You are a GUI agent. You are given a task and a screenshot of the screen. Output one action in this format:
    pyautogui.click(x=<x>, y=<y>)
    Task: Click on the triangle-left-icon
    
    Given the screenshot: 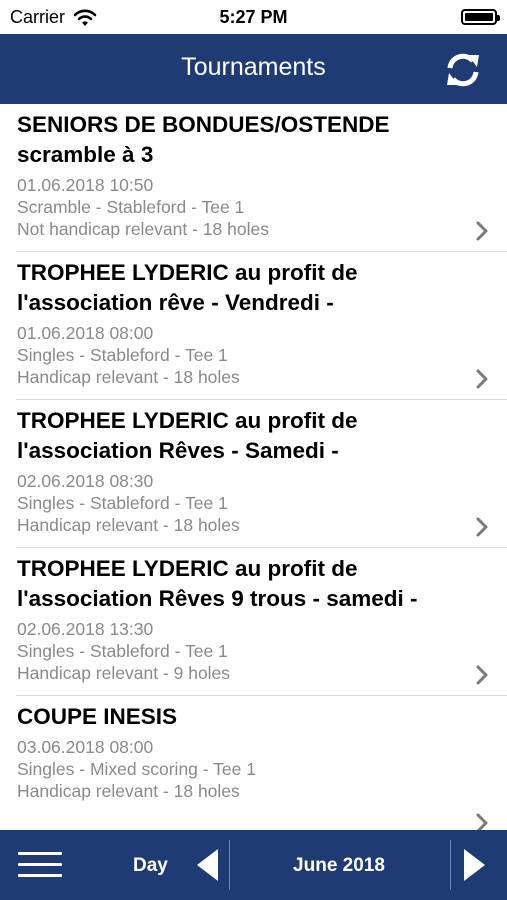 What is the action you would take?
    pyautogui.click(x=207, y=865)
    